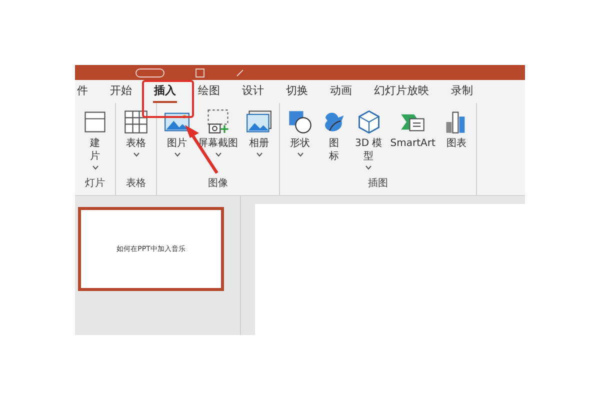  I want to click on ribbon-button: 图 标, so click(334, 142).